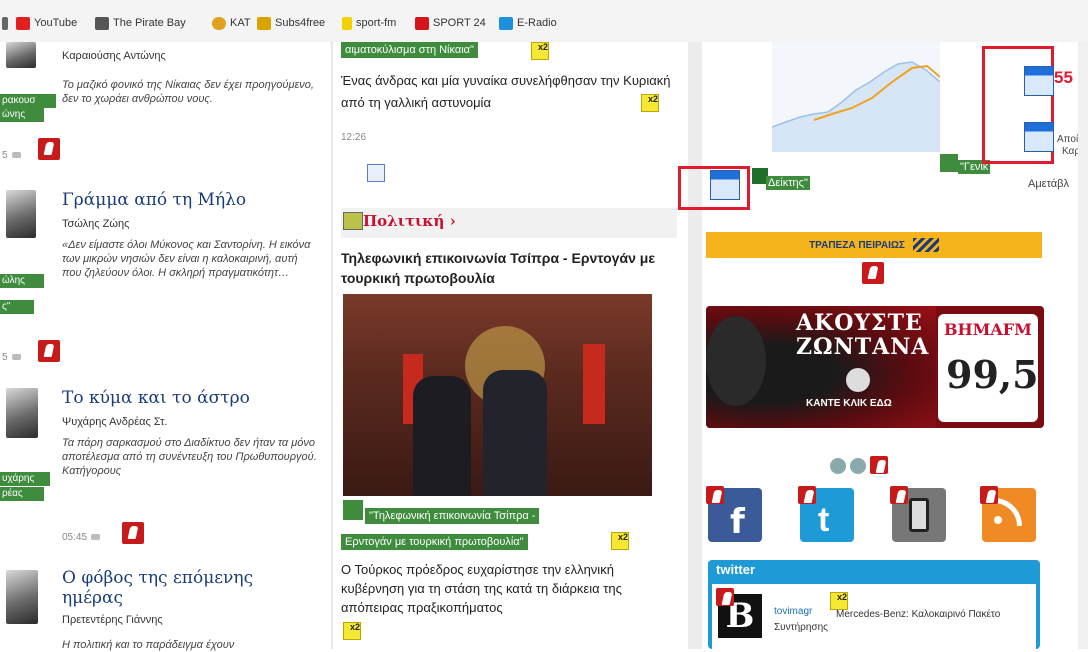 This screenshot has width=1088, height=652. I want to click on list-icon, so click(376, 173).